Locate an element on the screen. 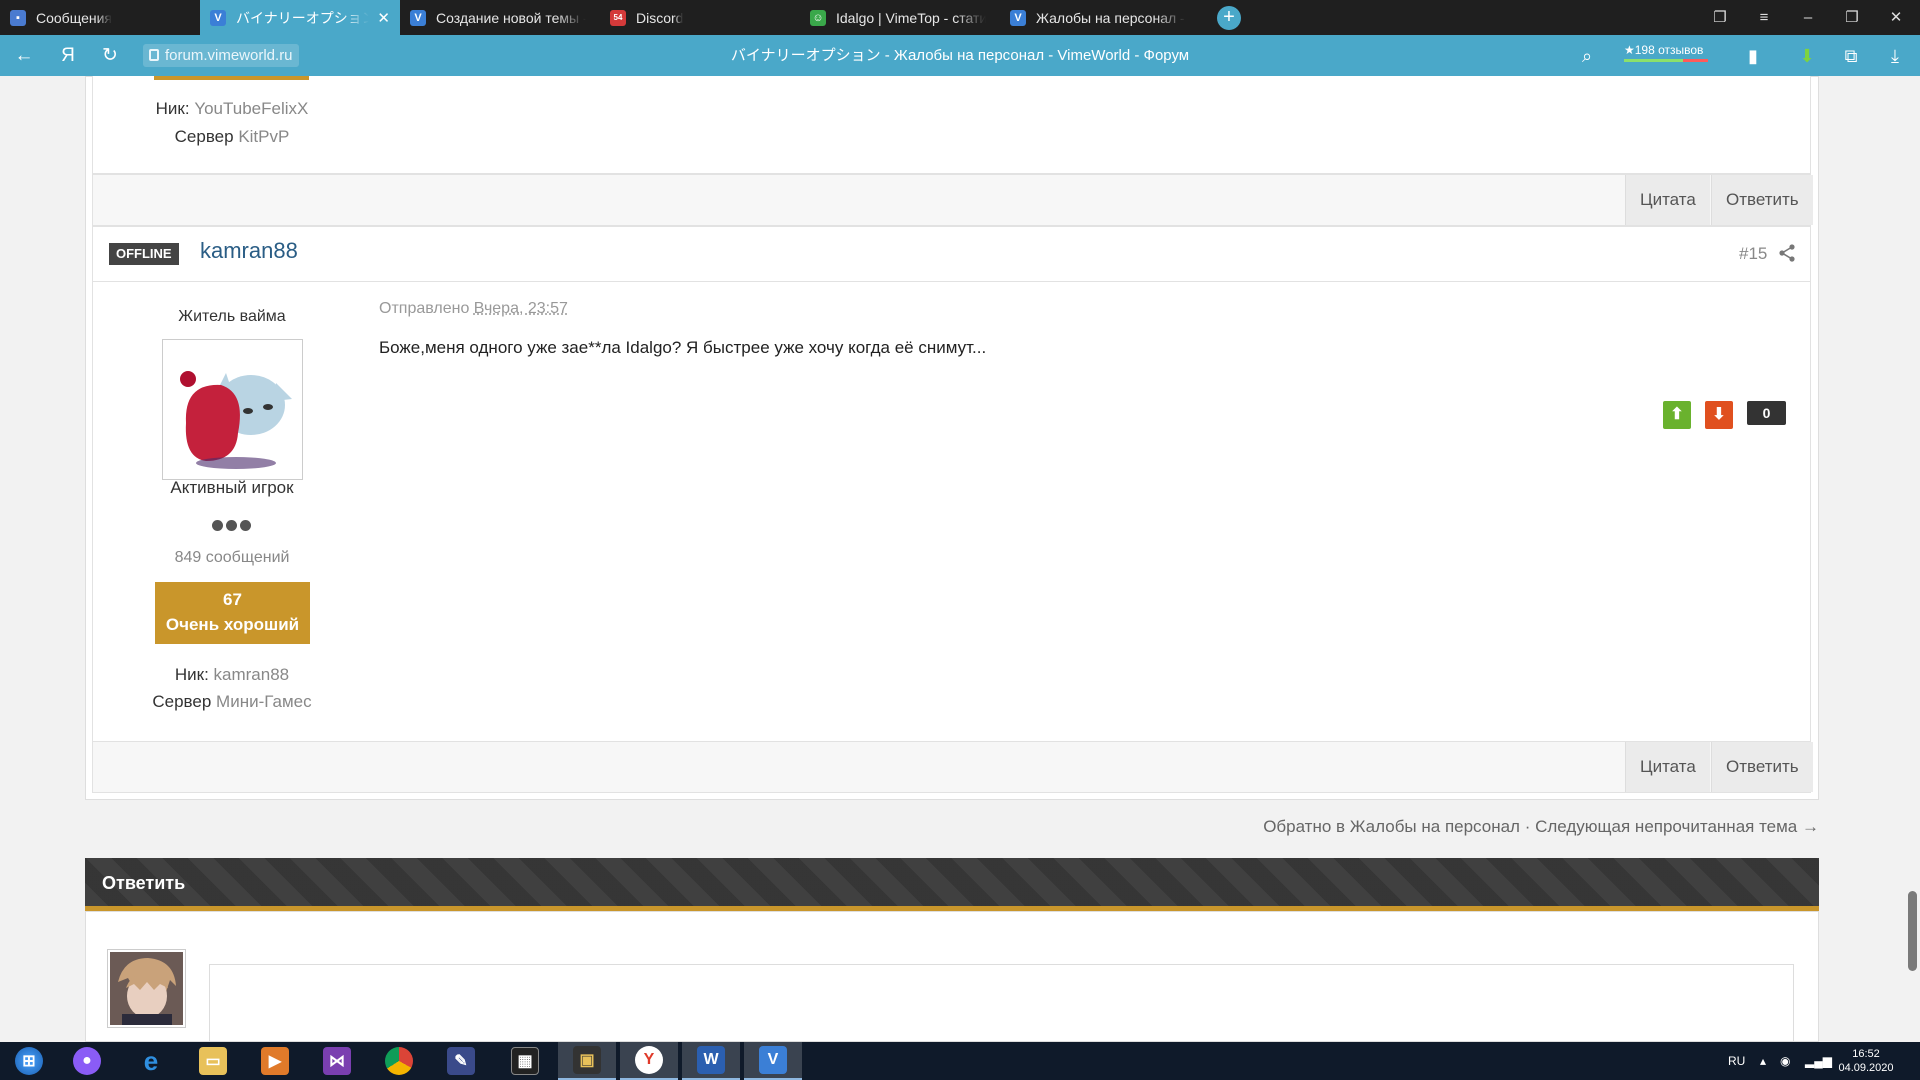 Image resolution: width=1920 pixels, height=1080 pixels. avatar-image is located at coordinates (232, 409).